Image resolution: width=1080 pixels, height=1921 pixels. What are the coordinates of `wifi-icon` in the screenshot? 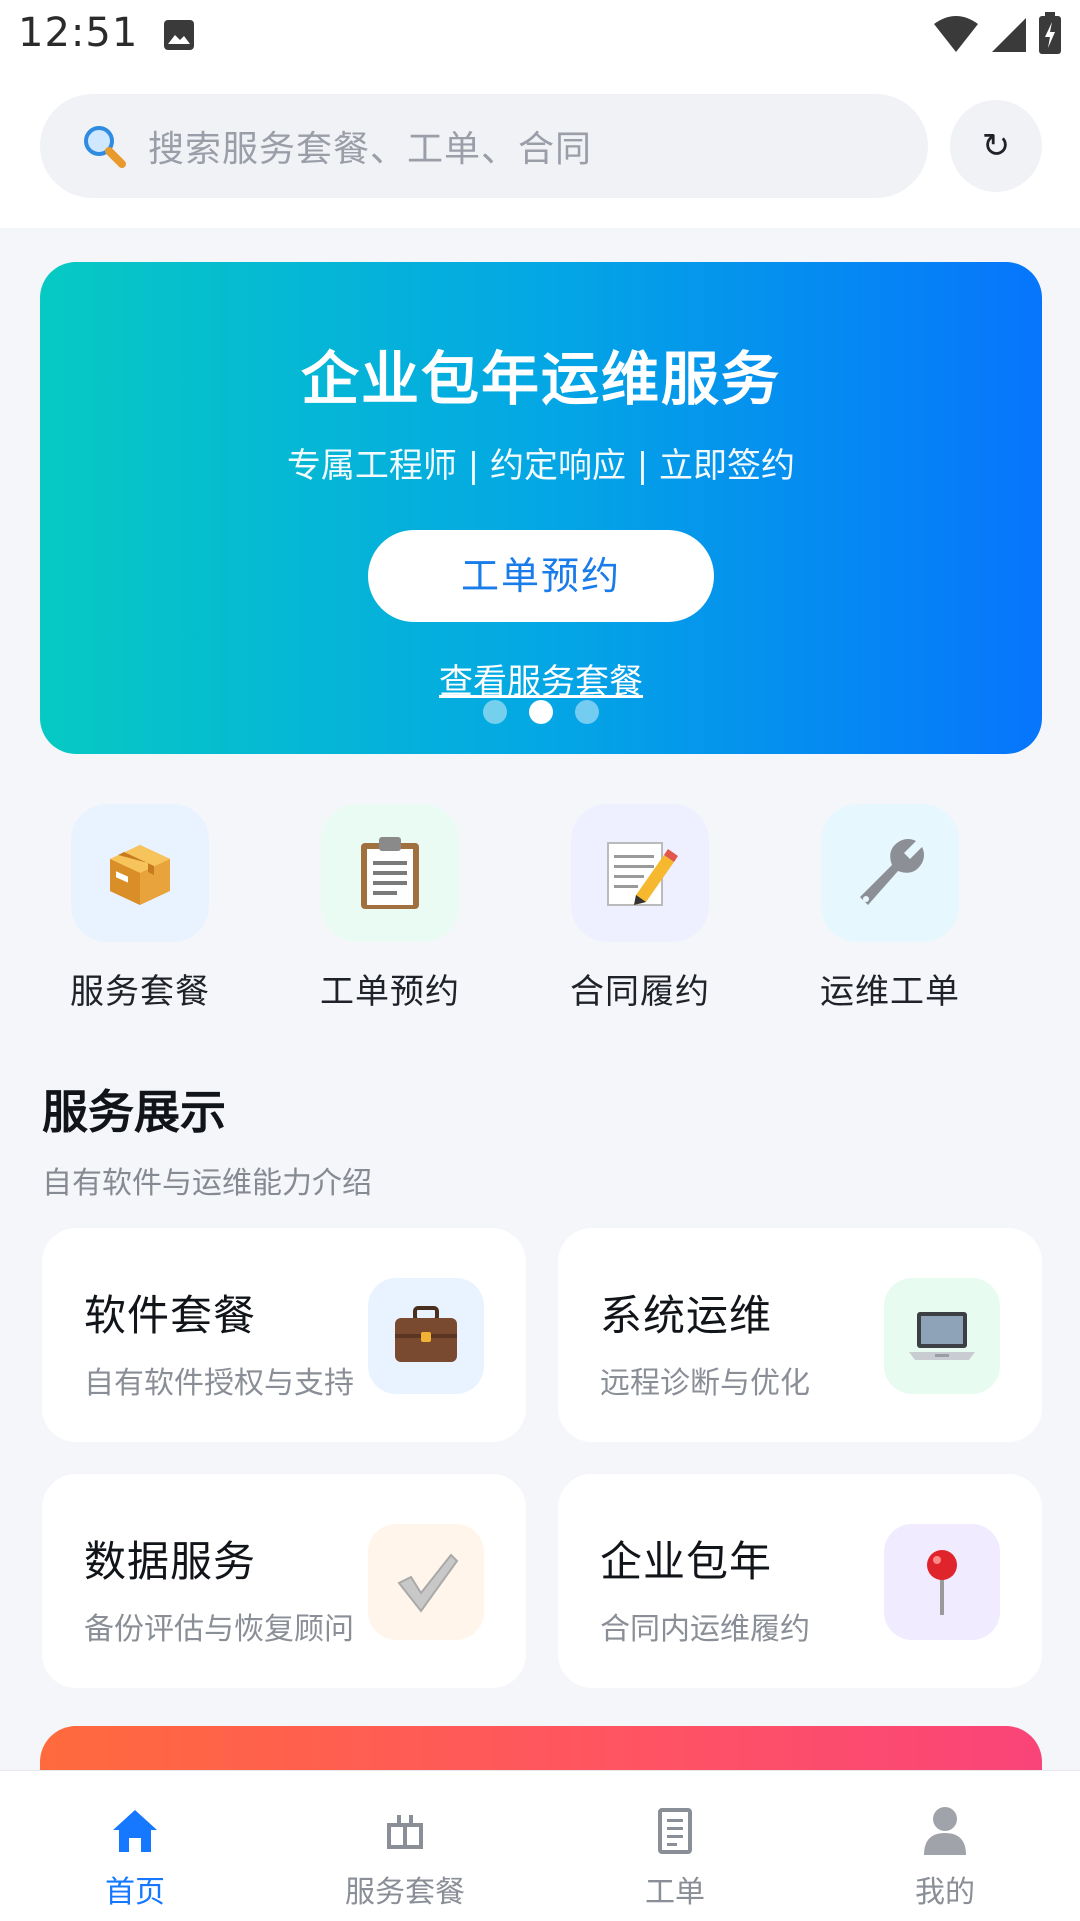 It's located at (956, 36).